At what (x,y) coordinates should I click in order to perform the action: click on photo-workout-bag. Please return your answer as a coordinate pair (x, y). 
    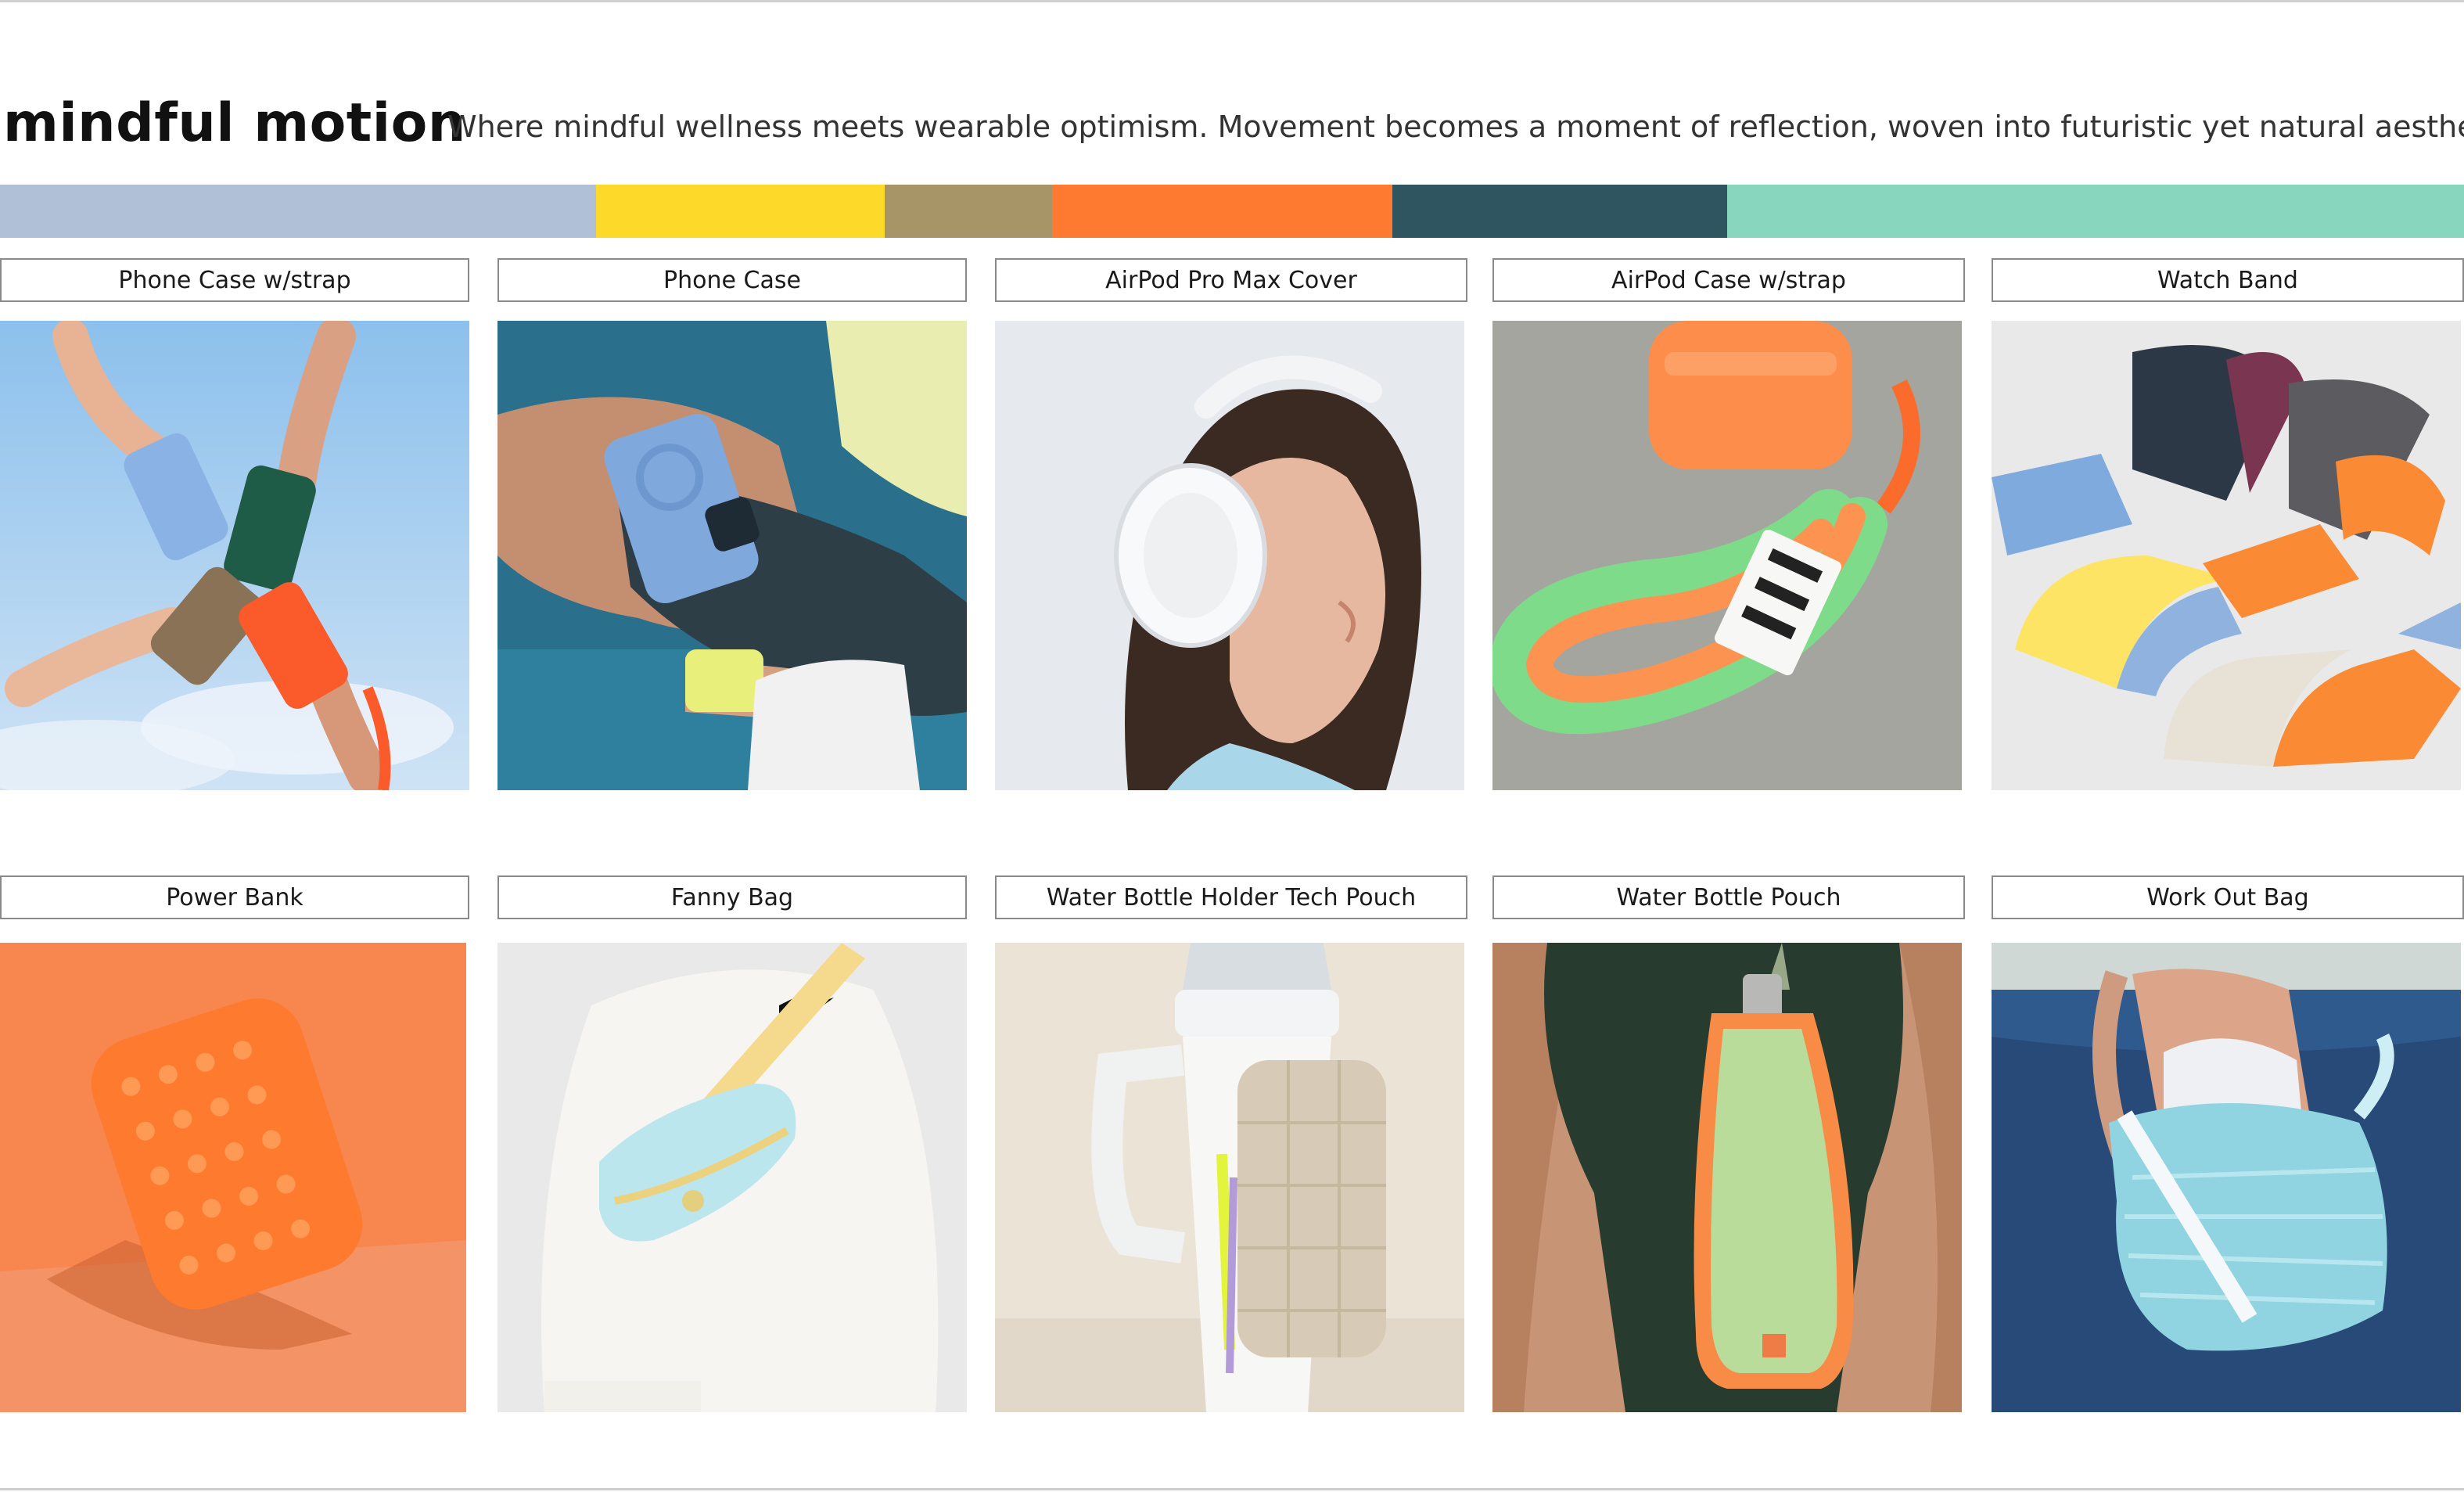
    Looking at the image, I should click on (2226, 1177).